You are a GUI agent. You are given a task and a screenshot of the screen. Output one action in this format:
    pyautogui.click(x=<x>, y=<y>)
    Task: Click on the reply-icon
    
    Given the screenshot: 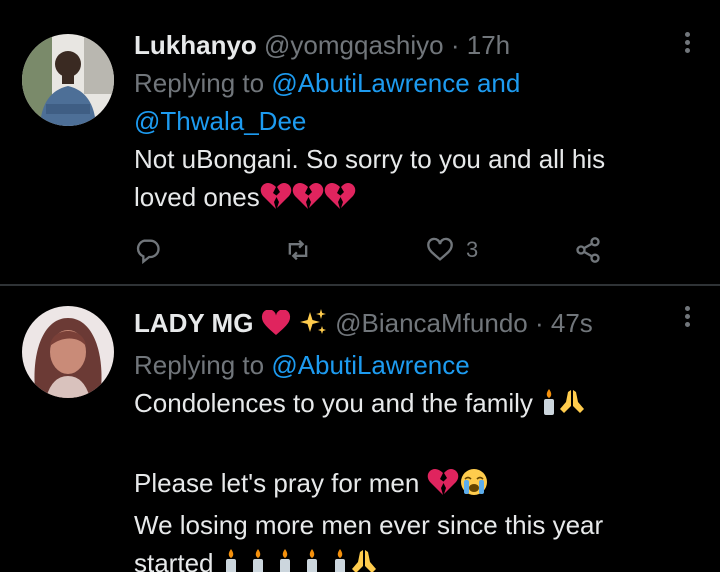 What is the action you would take?
    pyautogui.click(x=148, y=251)
    